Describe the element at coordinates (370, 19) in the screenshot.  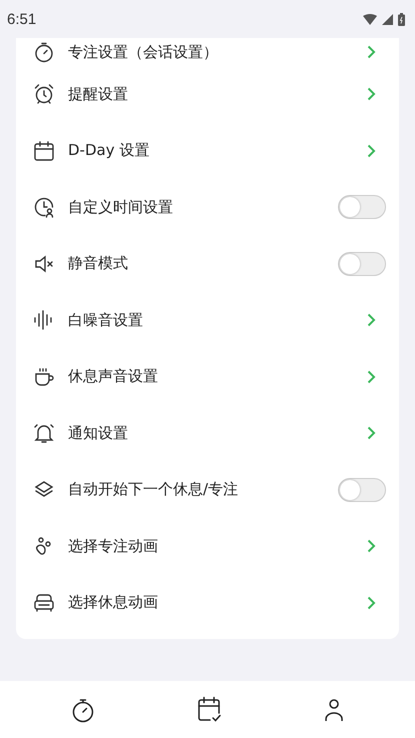
I see `wifi-icon` at that location.